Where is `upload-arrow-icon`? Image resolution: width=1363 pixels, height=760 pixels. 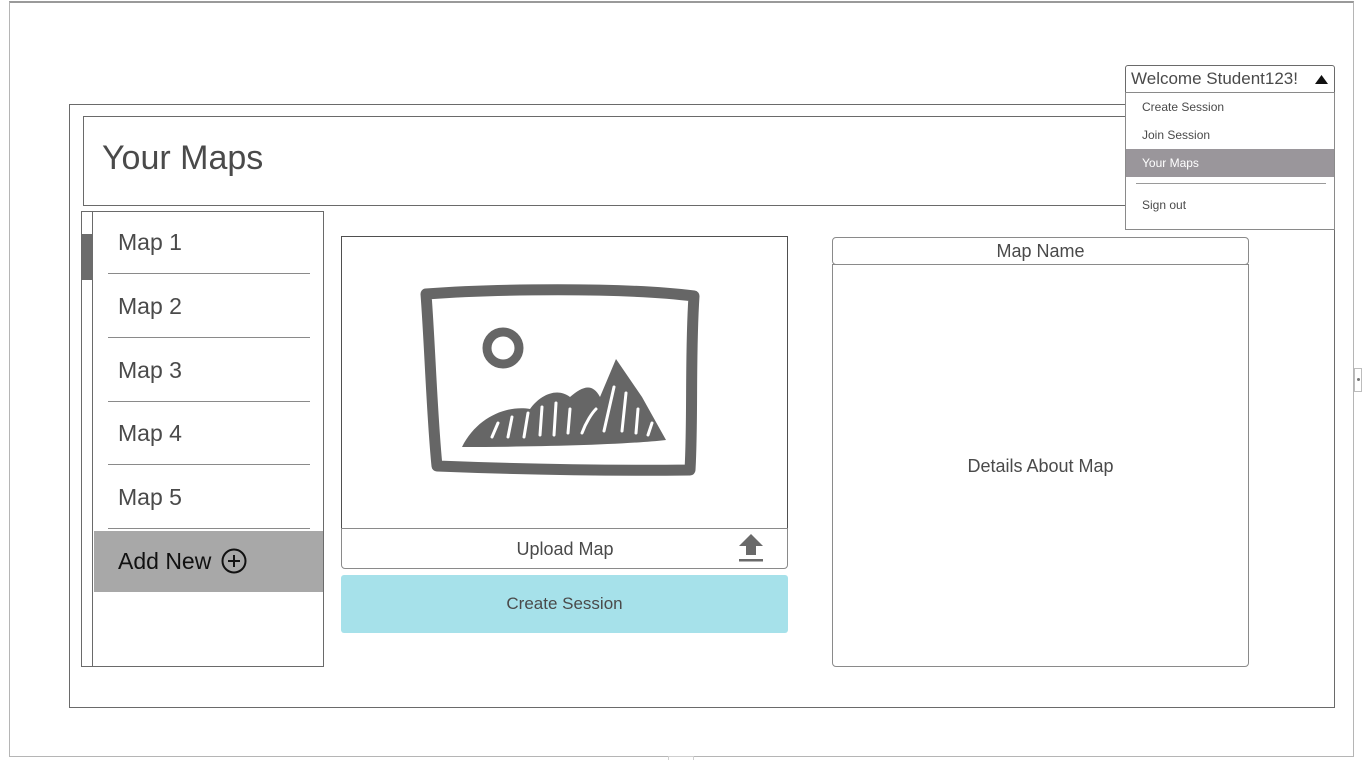
upload-arrow-icon is located at coordinates (751, 548).